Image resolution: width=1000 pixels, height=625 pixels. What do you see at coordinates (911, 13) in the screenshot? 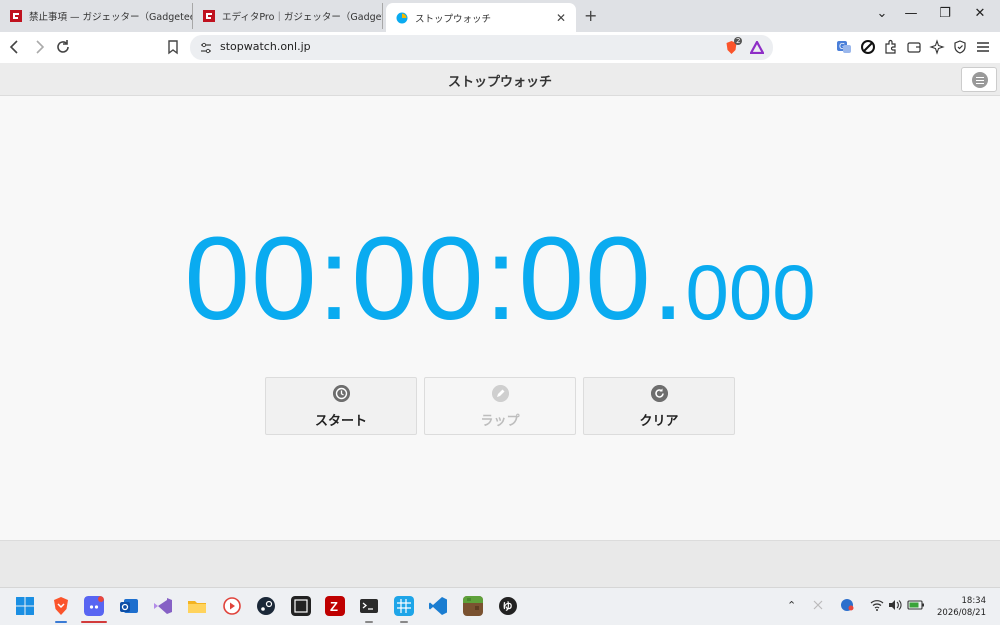
I see `minimize-button: —` at bounding box center [911, 13].